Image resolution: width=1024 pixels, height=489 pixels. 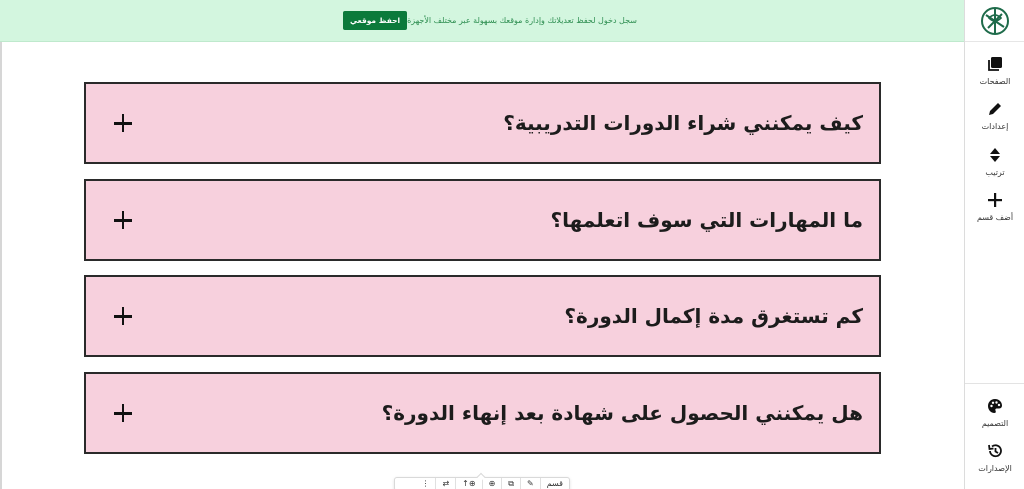 What do you see at coordinates (530, 483) in the screenshot?
I see `edit-icon: ✎` at bounding box center [530, 483].